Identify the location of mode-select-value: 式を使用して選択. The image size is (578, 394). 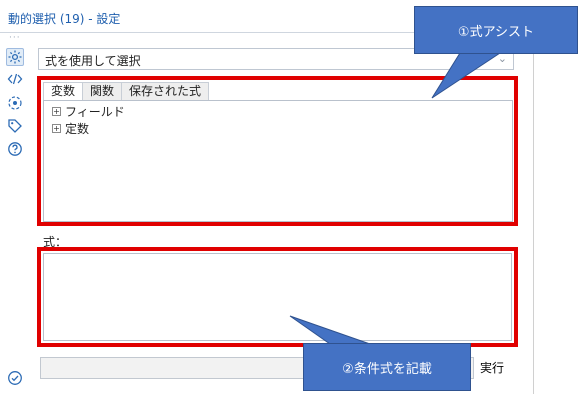
(93, 61).